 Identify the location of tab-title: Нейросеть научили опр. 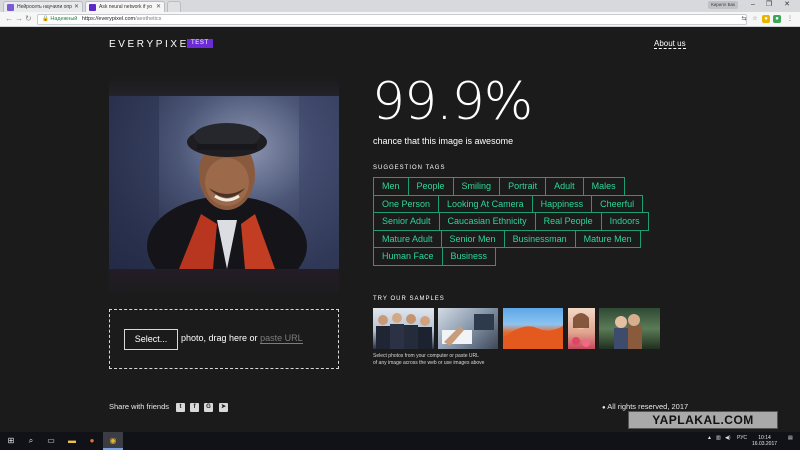
(44, 7).